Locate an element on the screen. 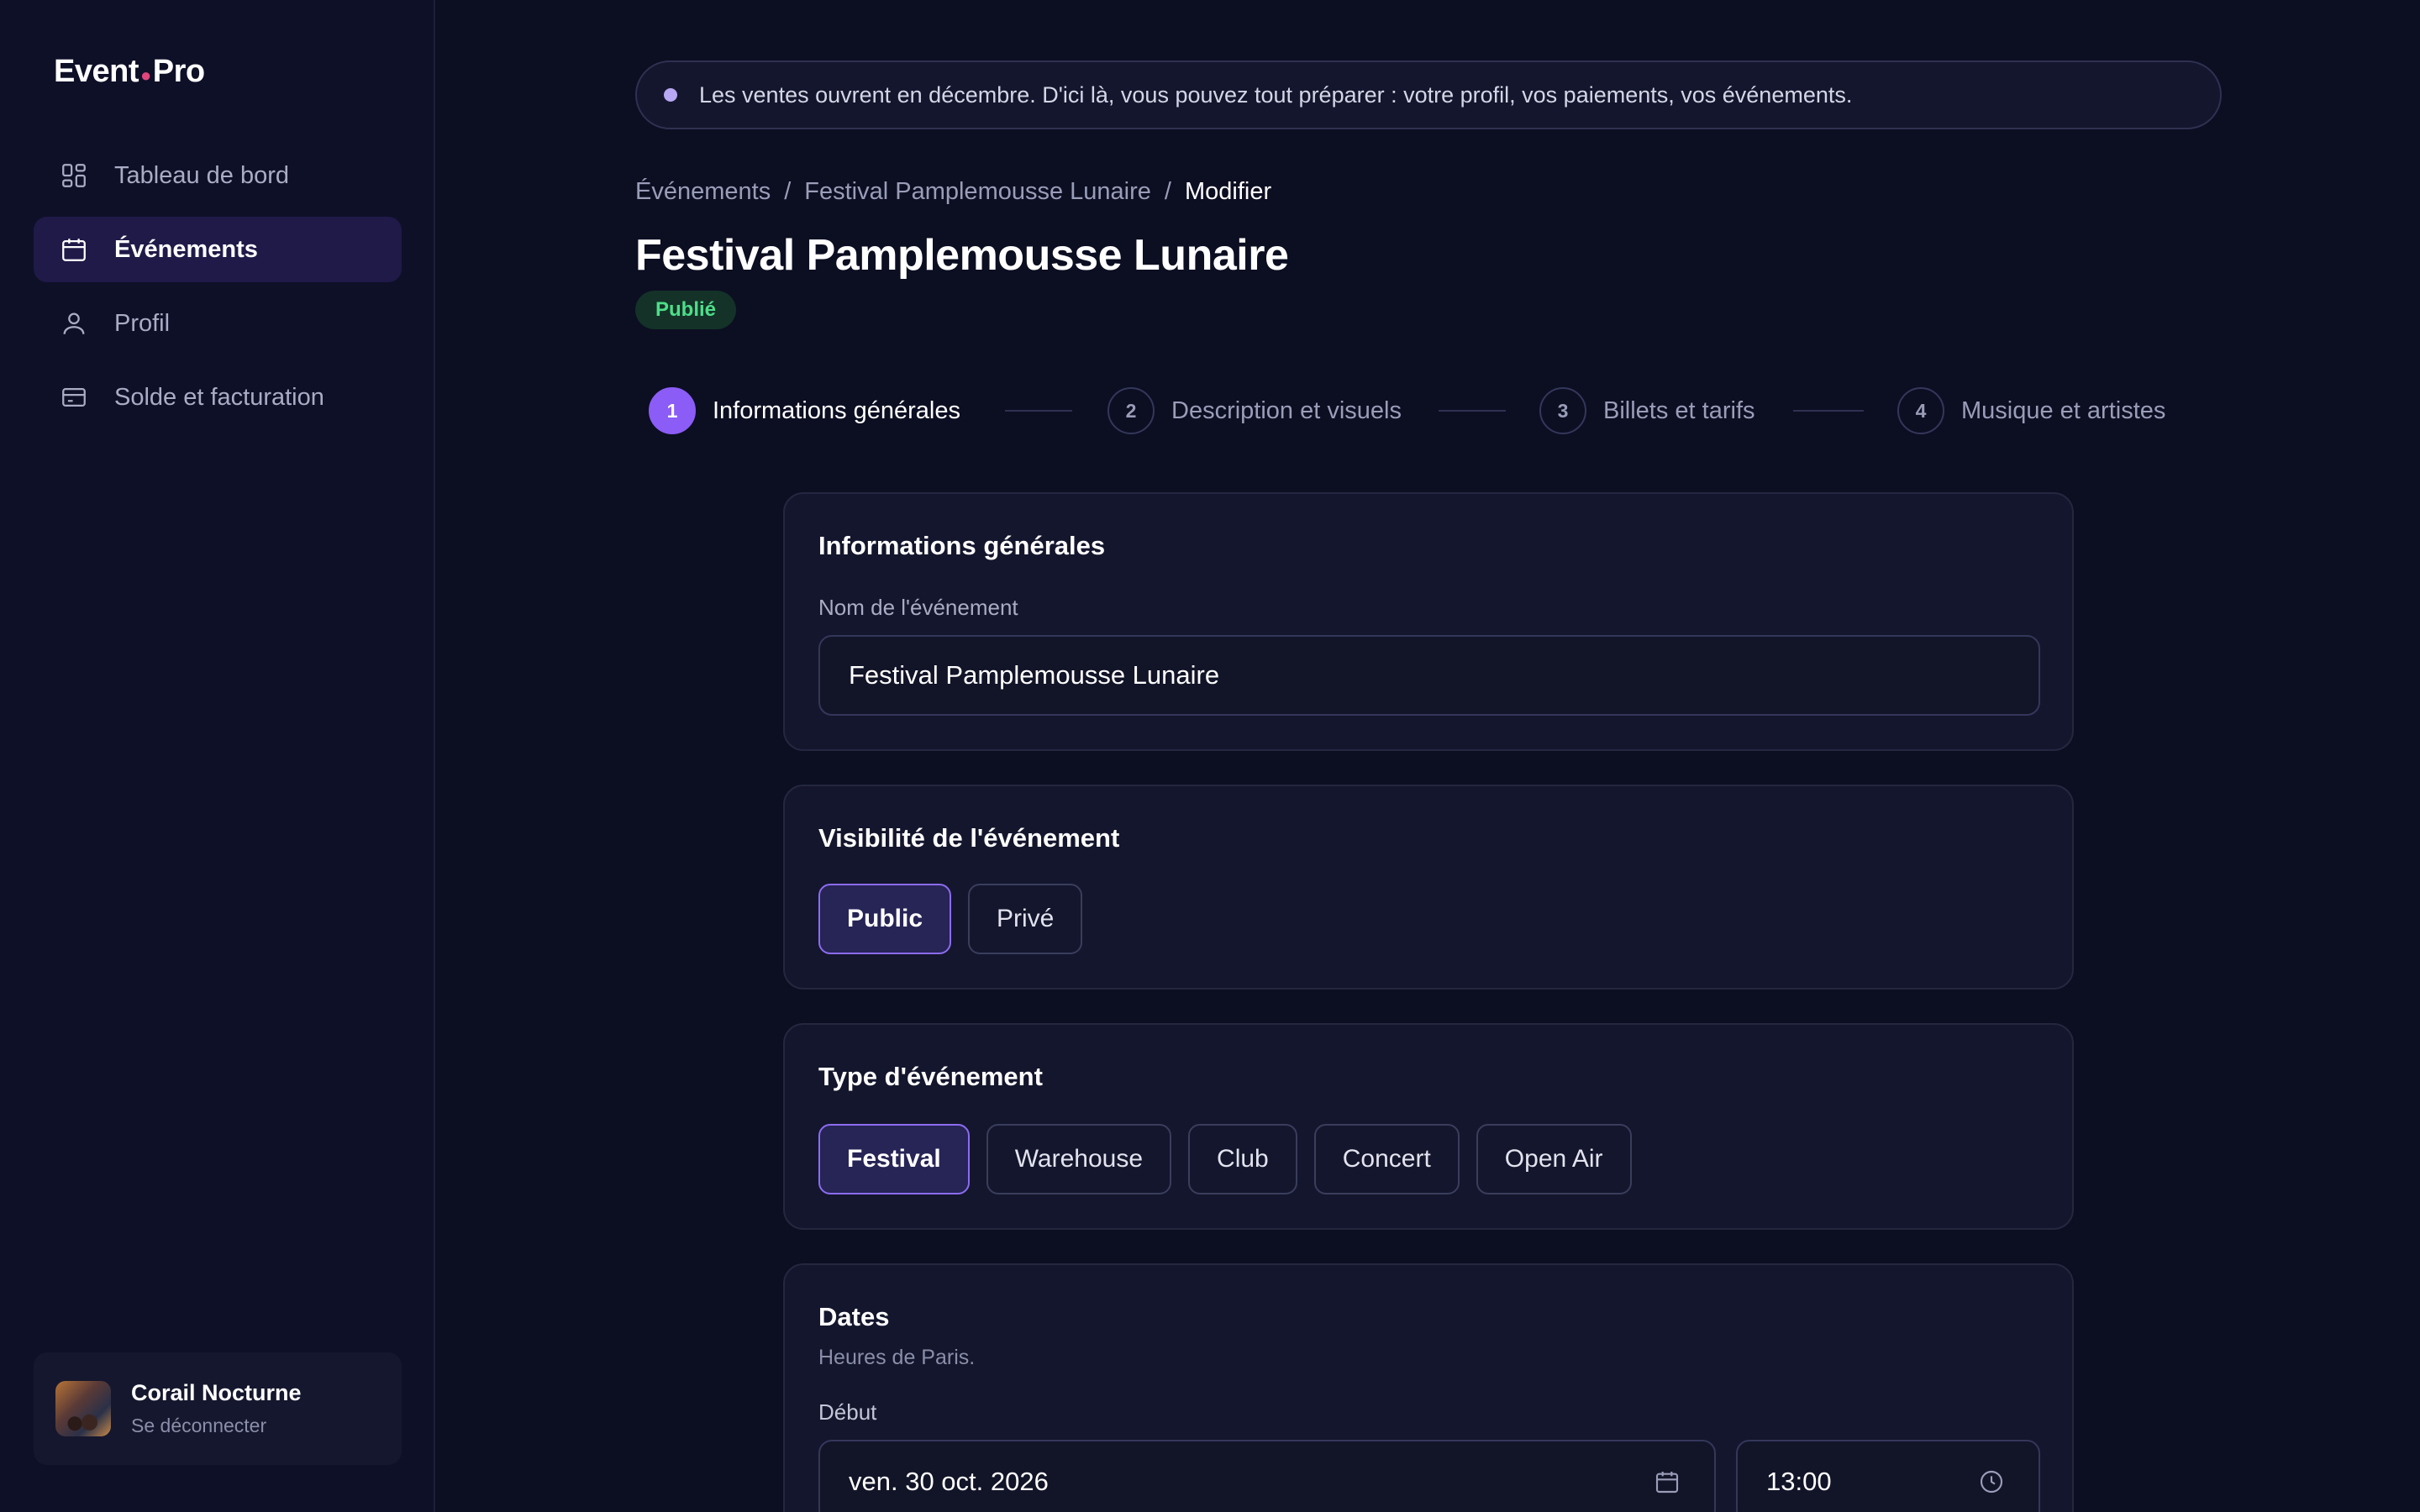 This screenshot has height=1512, width=2420. event-name-label: Nom de l'événement is located at coordinates (918, 607).